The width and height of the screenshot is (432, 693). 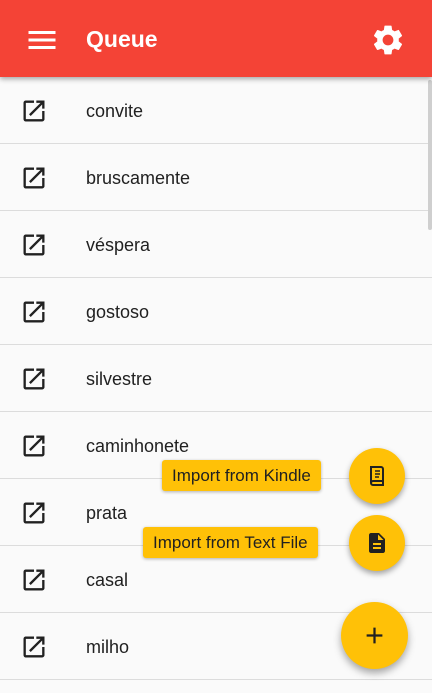 What do you see at coordinates (107, 513) in the screenshot?
I see `list-item-word: prata` at bounding box center [107, 513].